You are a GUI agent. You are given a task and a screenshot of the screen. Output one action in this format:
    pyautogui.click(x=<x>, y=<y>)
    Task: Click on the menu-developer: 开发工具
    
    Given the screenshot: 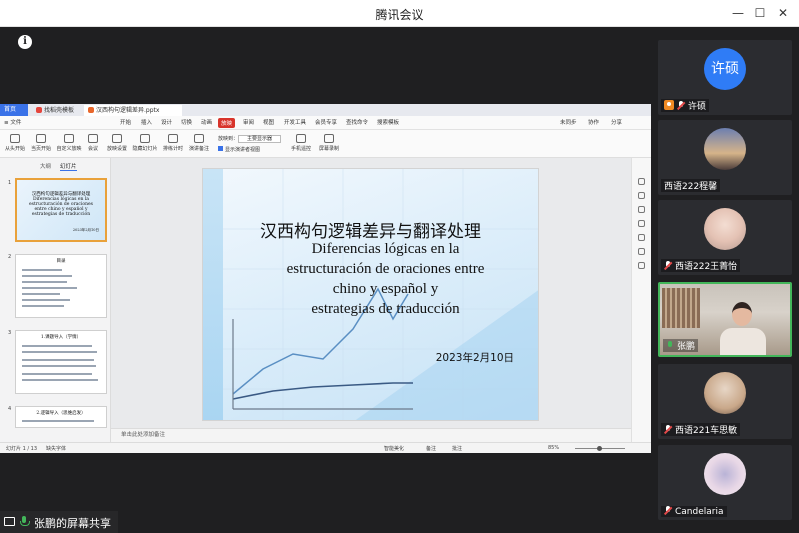 What is the action you would take?
    pyautogui.click(x=295, y=122)
    